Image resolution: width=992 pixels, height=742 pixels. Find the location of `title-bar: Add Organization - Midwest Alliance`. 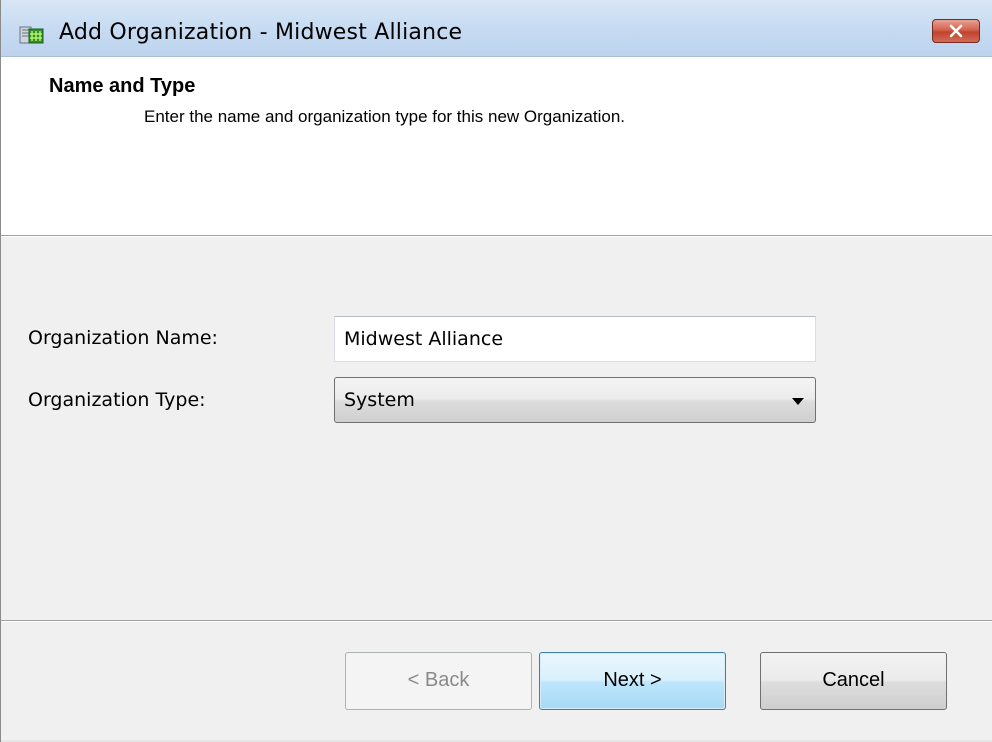

title-bar: Add Organization - Midwest Alliance is located at coordinates (496, 28).